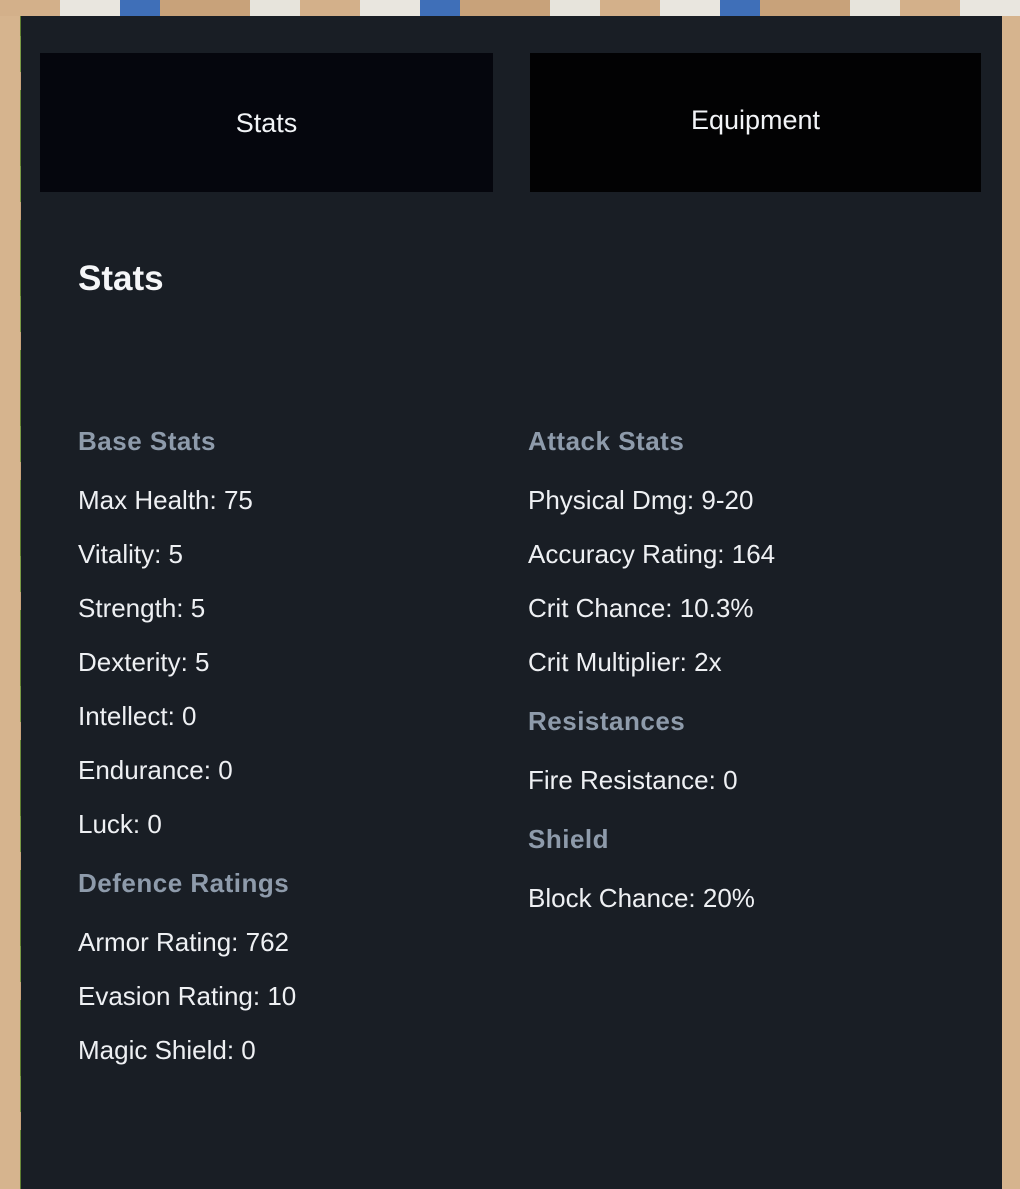 The height and width of the screenshot is (1189, 1020). Describe the element at coordinates (651, 757) in the screenshot. I see `stat-group-resistances: Resistances Fire Resistance: 0` at that location.